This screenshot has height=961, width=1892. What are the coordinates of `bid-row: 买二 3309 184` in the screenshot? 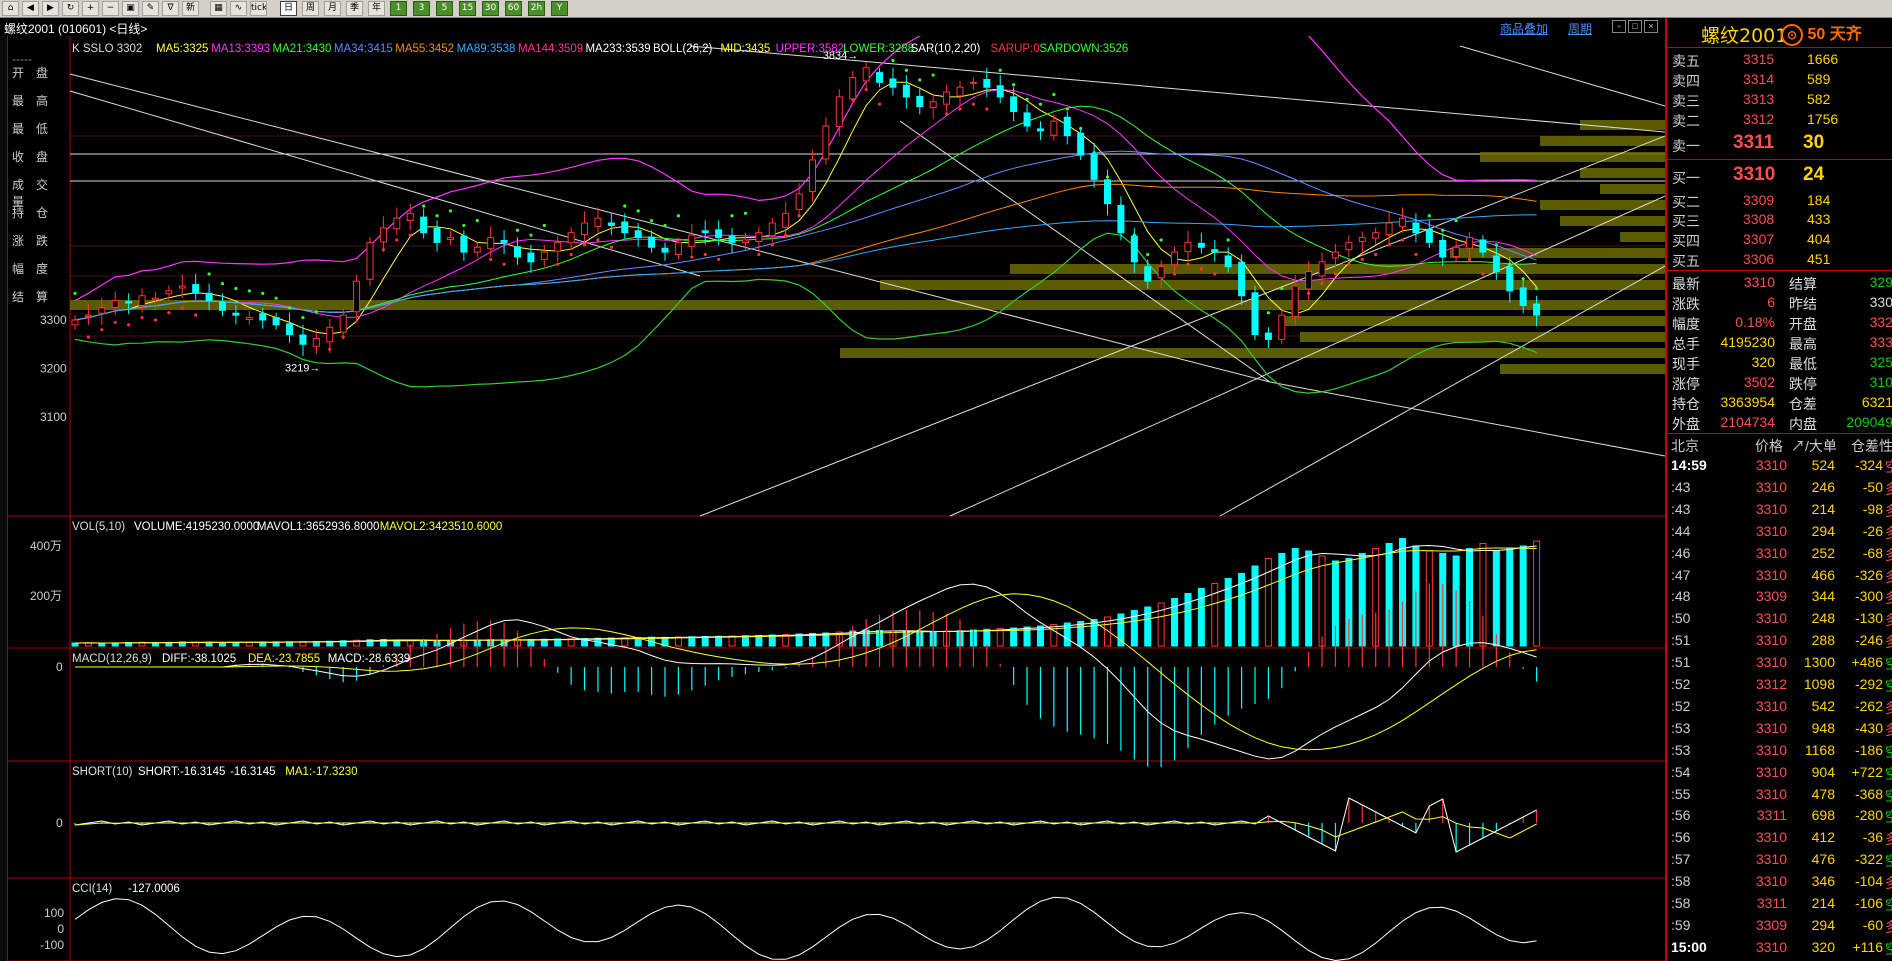 It's located at (1779, 200).